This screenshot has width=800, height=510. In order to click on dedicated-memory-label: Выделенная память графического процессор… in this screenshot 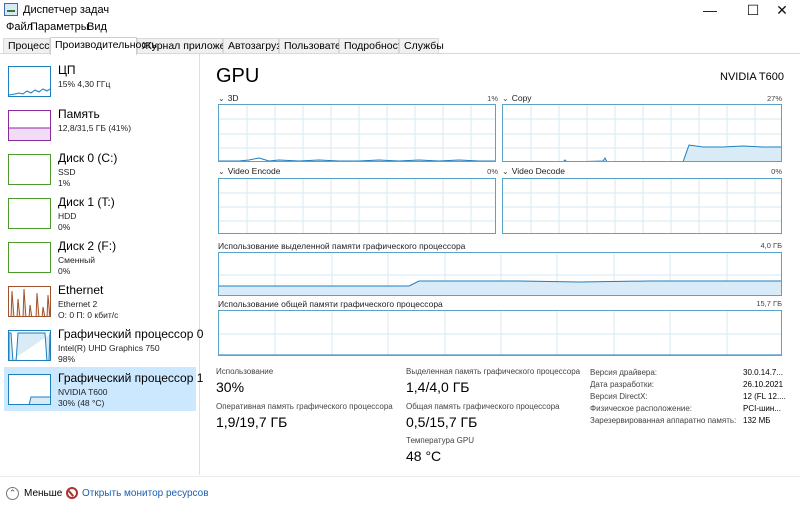, I will do `click(493, 371)`.